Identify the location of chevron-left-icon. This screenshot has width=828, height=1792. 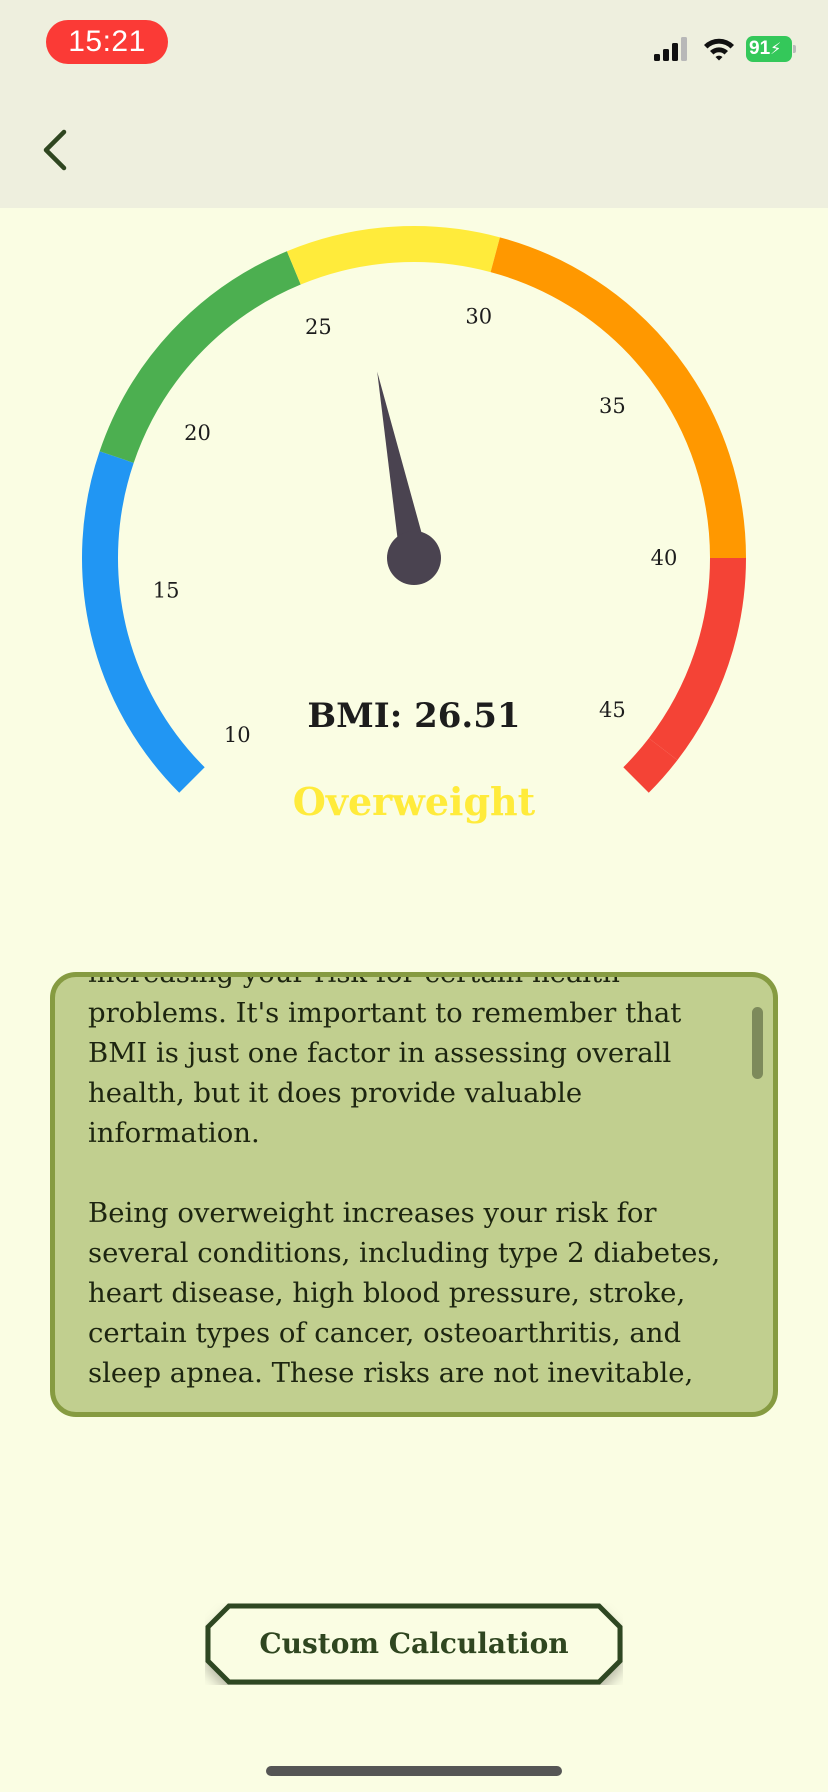
(55, 150).